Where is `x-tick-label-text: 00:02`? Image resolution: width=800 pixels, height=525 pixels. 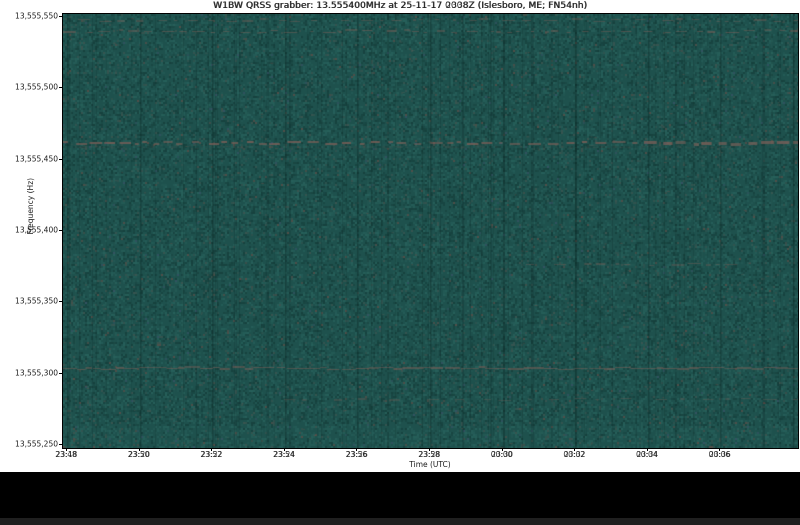
x-tick-label-text: 00:02 is located at coordinates (574, 454).